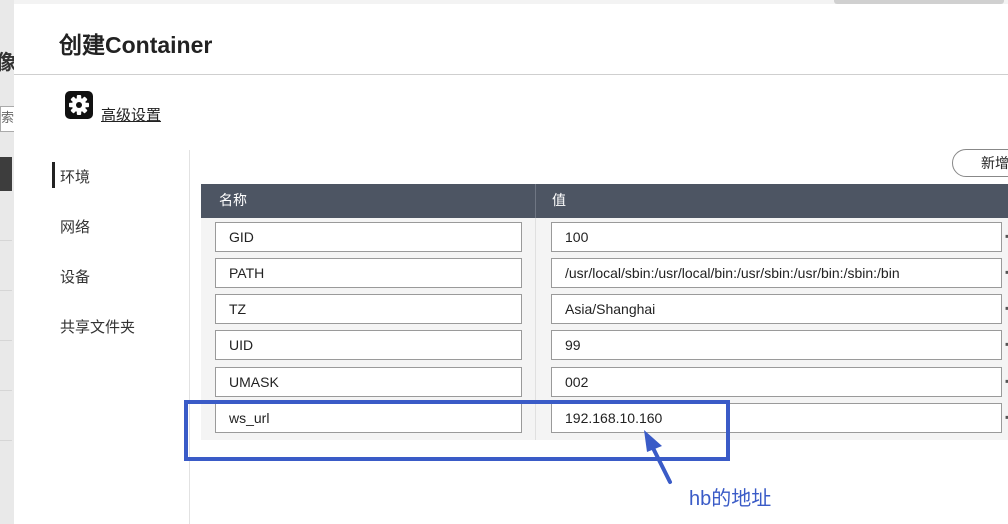 The width and height of the screenshot is (1008, 524). What do you see at coordinates (511, 74) in the screenshot?
I see `header-divider` at bounding box center [511, 74].